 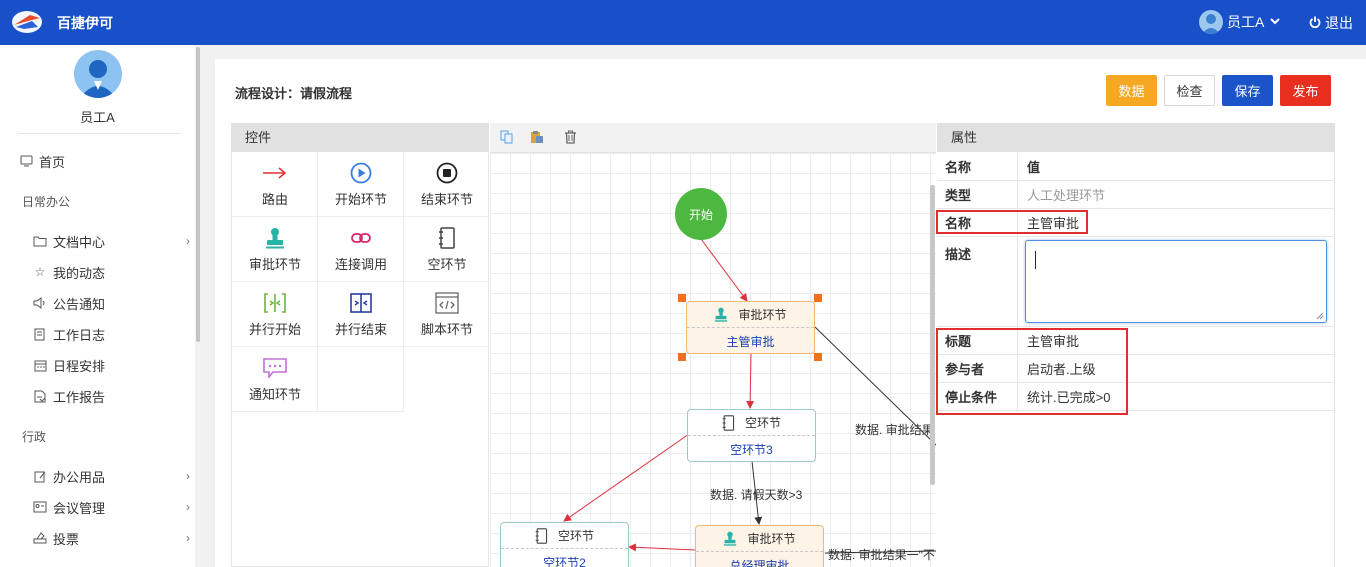 I want to click on description-textarea, so click(x=1176, y=281).